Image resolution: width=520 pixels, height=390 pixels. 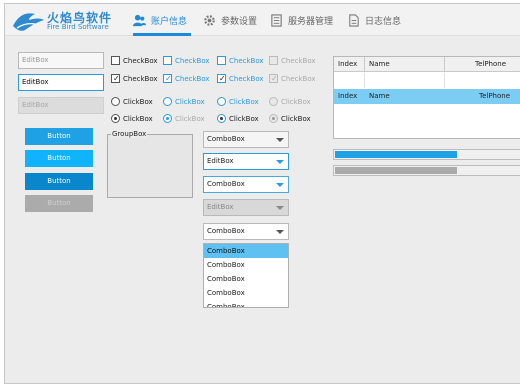 What do you see at coordinates (184, 101) in the screenshot?
I see `radio-hover-unchecked: ClickBox` at bounding box center [184, 101].